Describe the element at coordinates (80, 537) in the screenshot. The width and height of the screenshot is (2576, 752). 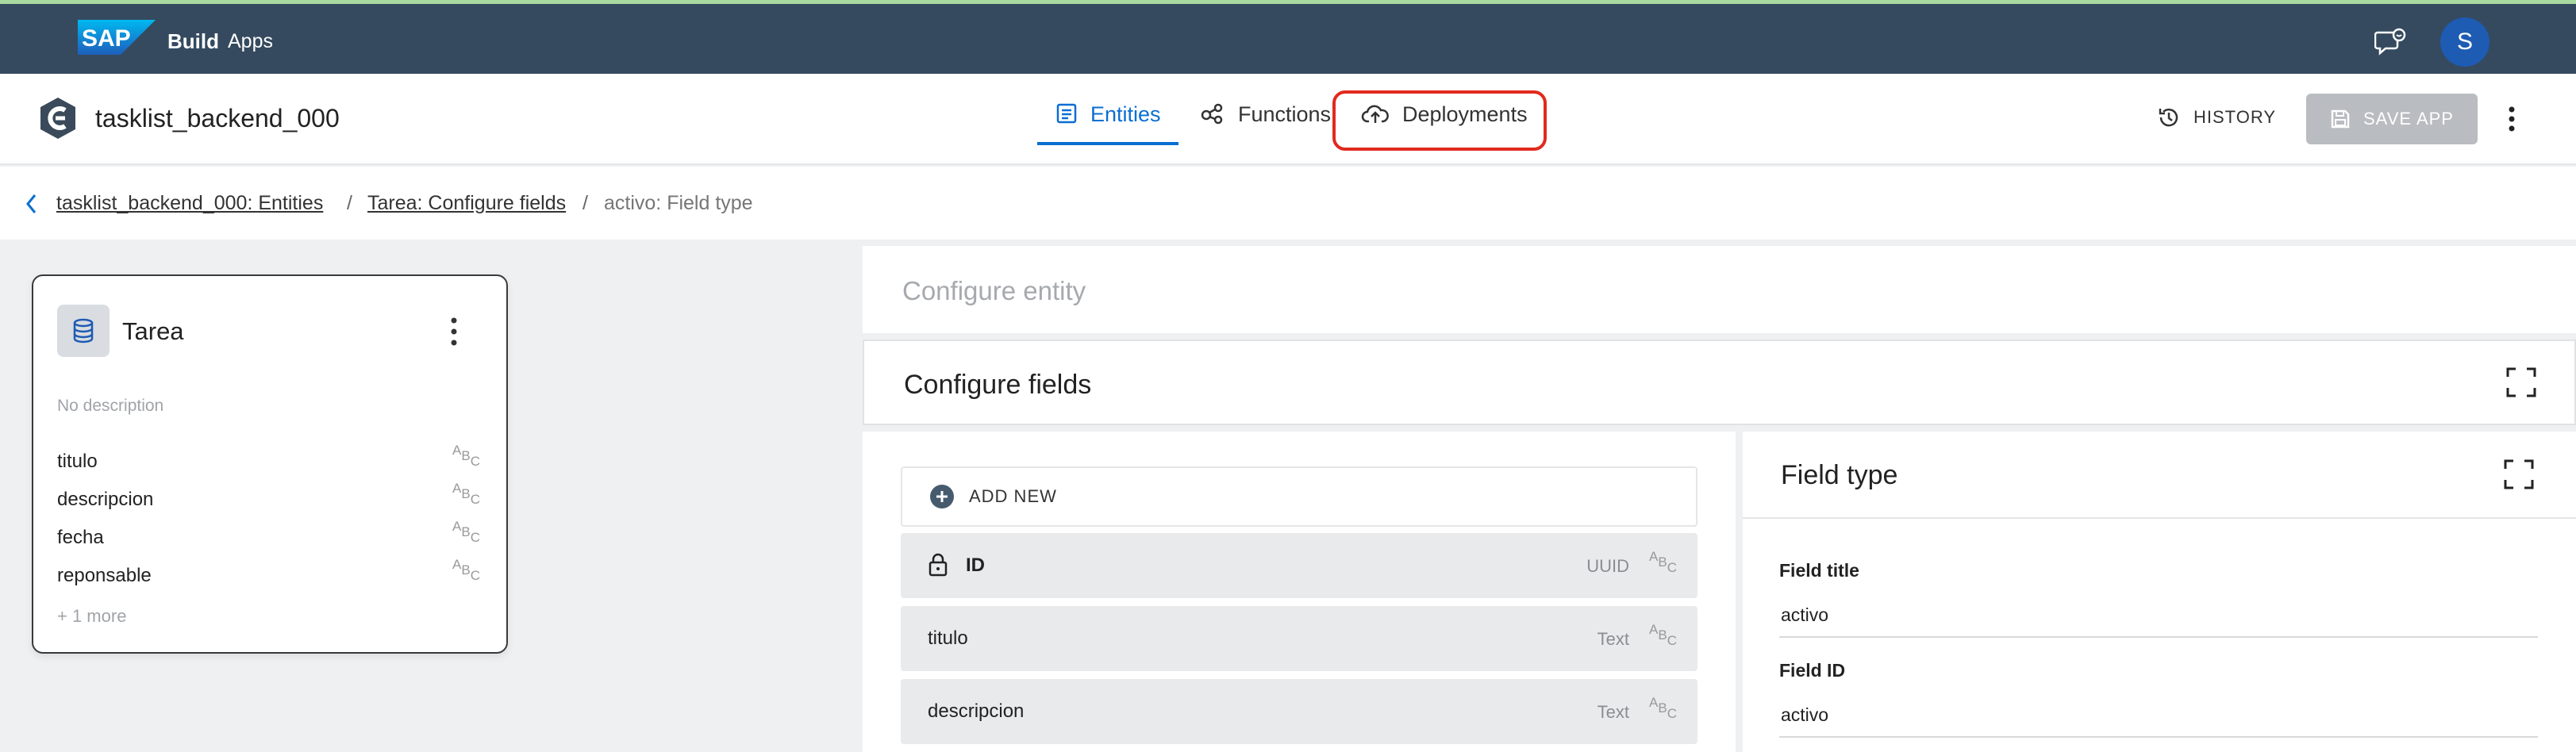
I see `entity-field: fecha` at that location.